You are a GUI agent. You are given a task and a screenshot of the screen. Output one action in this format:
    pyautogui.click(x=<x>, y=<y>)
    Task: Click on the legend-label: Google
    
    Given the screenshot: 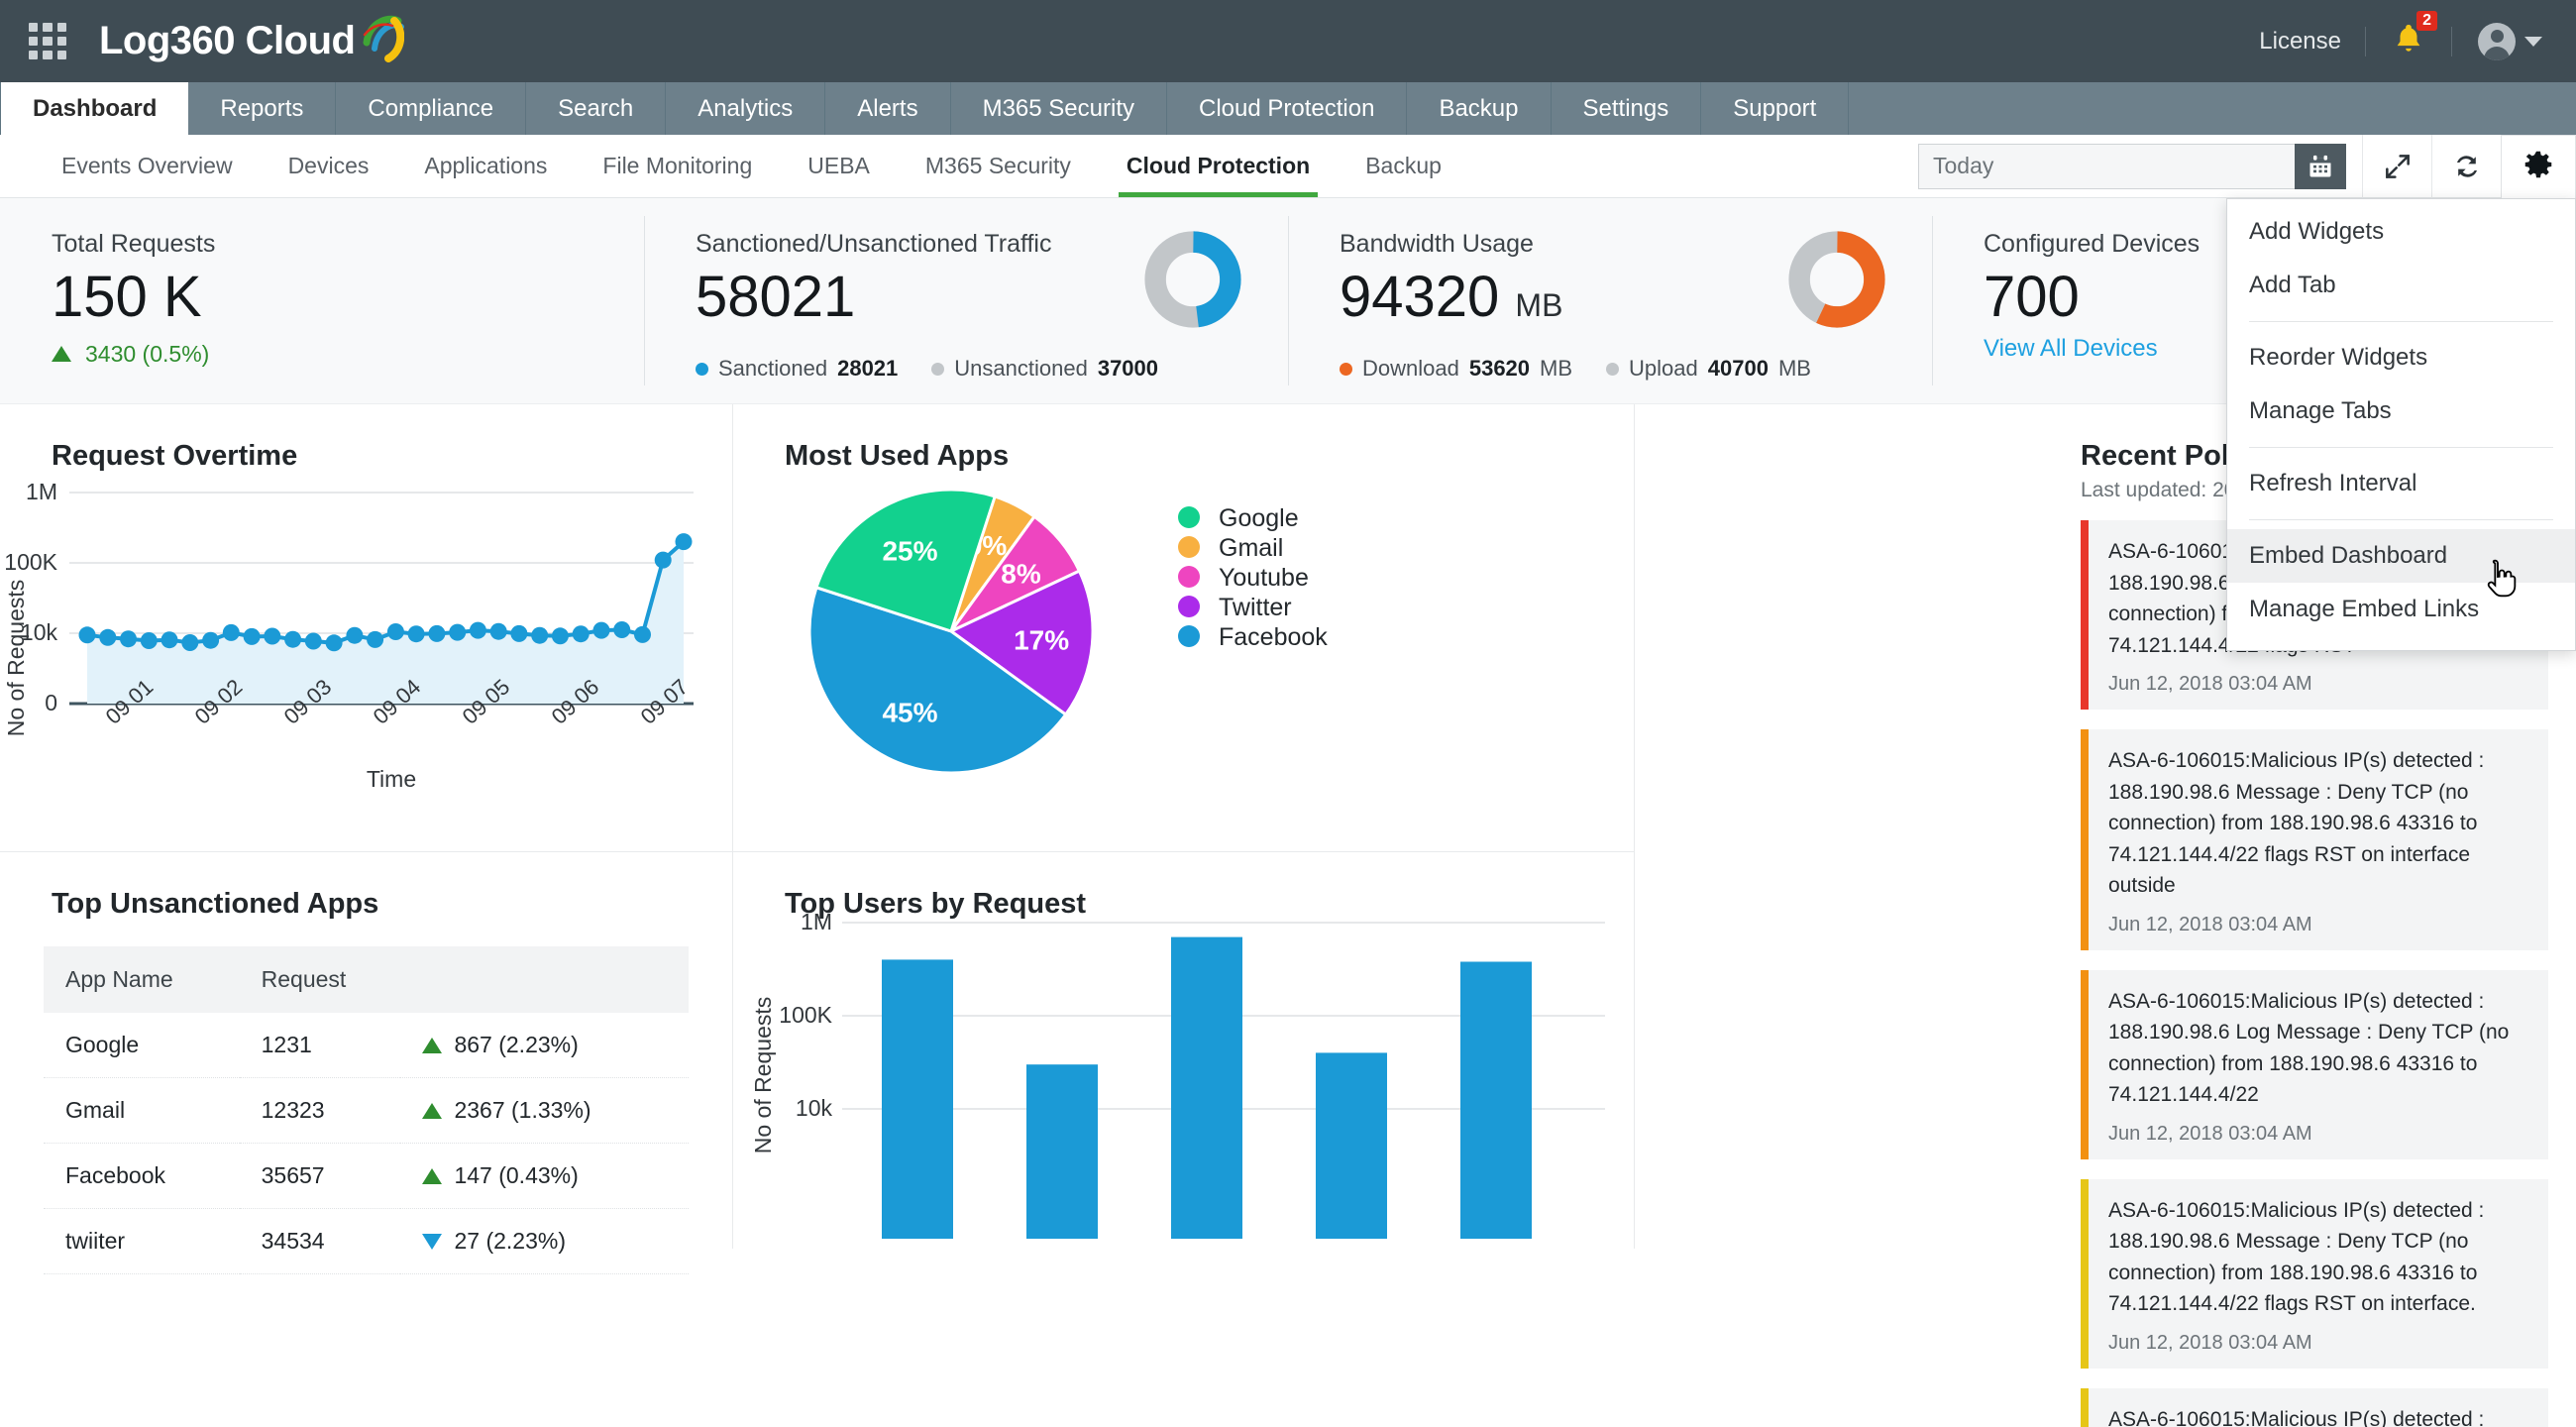 What is the action you would take?
    pyautogui.click(x=1259, y=518)
    